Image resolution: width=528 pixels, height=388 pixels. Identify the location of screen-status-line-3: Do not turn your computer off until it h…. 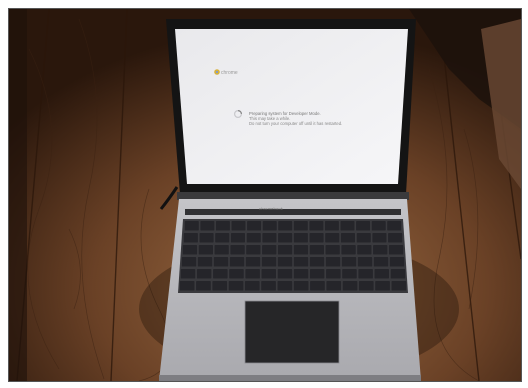
(296, 123).